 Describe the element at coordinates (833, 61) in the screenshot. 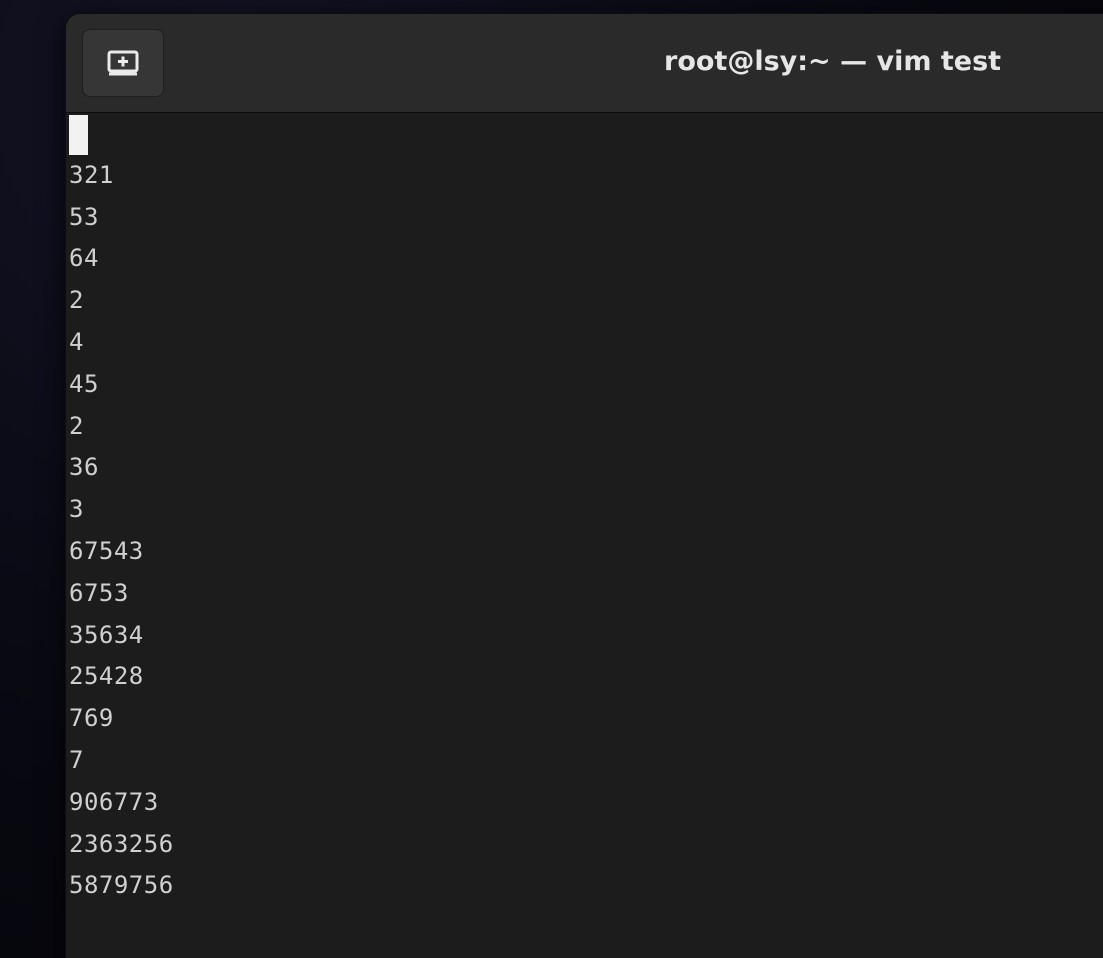

I see `window-title: root@lsy:~ — vim test` at that location.